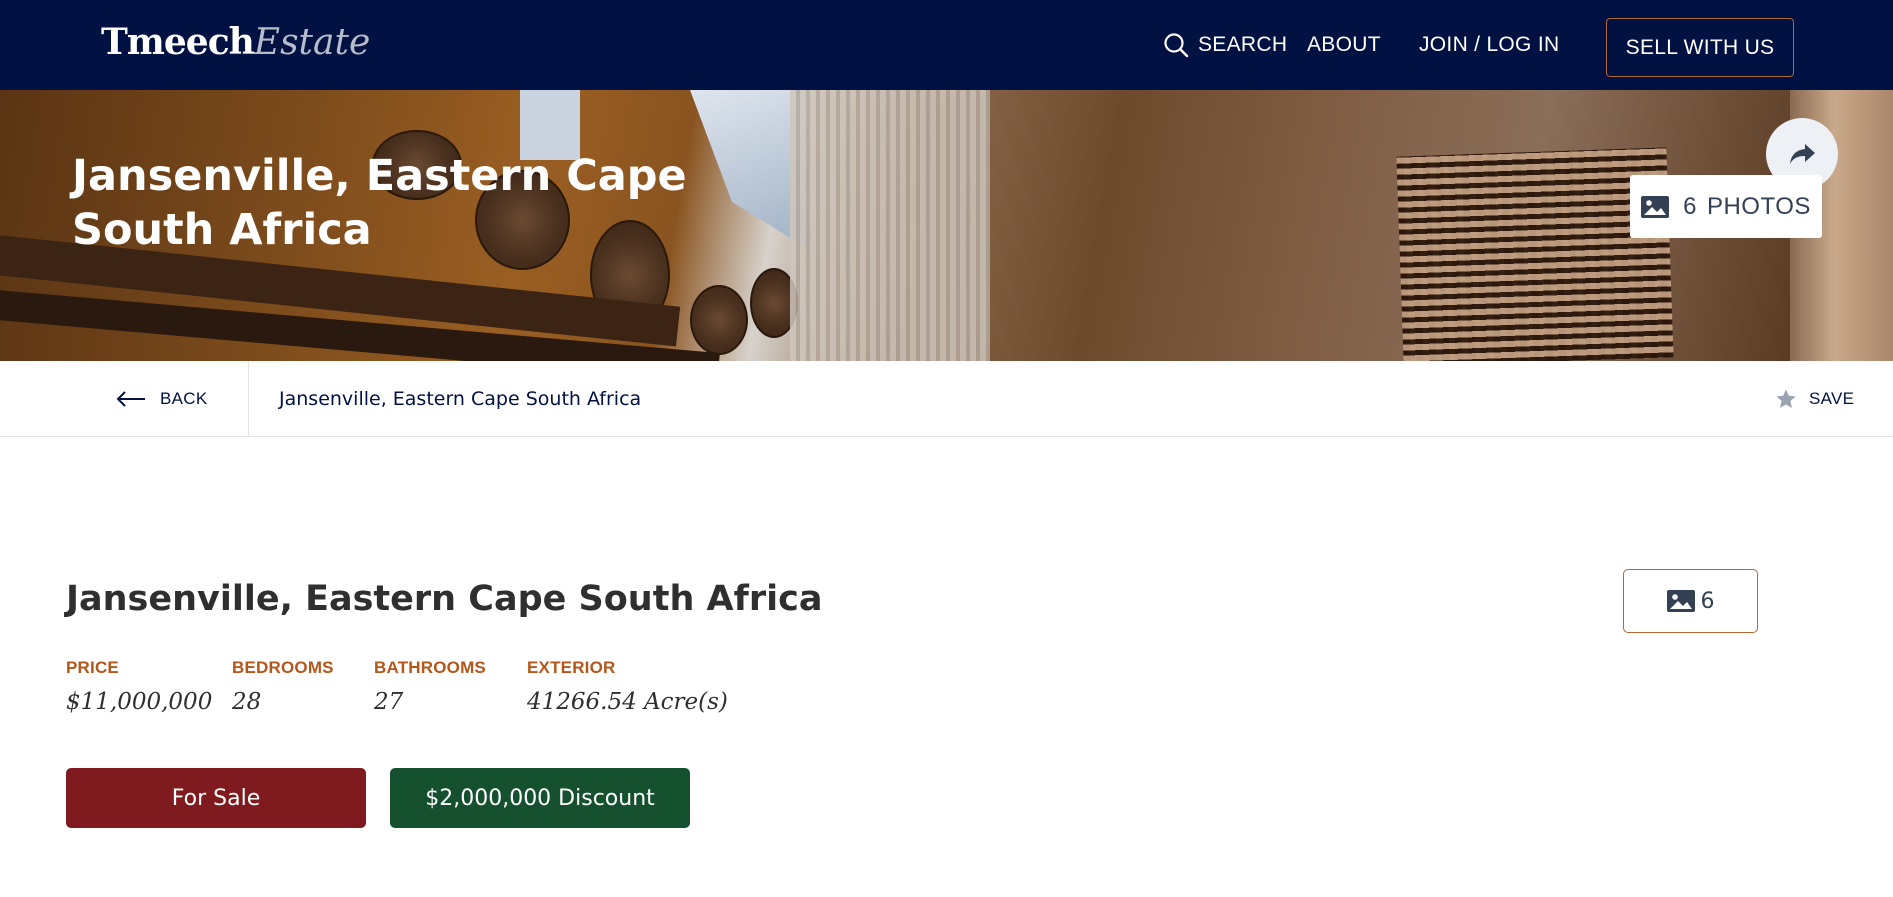 This screenshot has height=897, width=1893. I want to click on hero-photo-basket, so click(719, 320).